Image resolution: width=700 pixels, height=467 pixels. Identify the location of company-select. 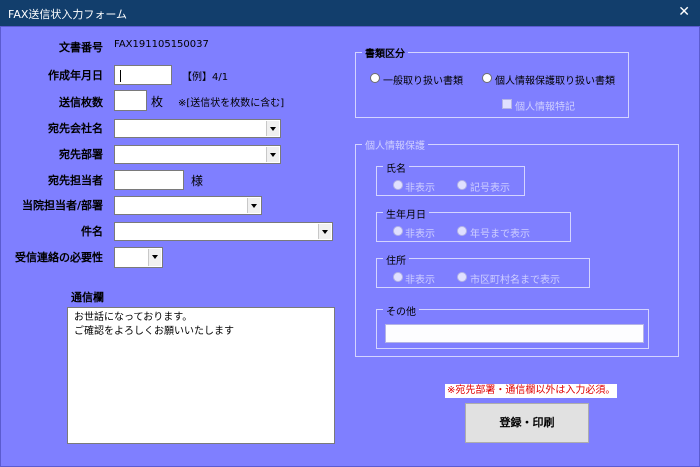
(197, 128).